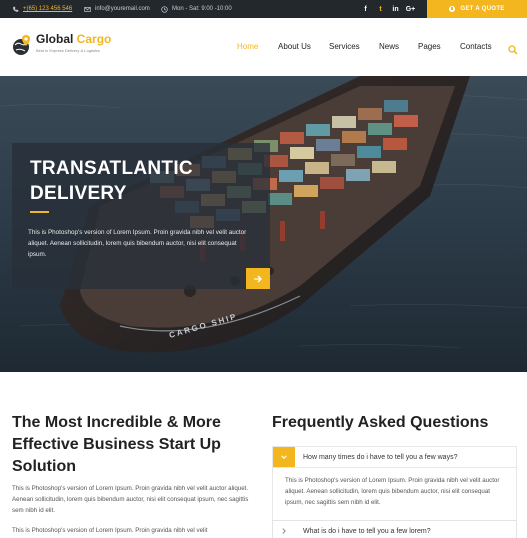 The image size is (527, 538). What do you see at coordinates (87, 9) in the screenshot?
I see `envelope-icon` at bounding box center [87, 9].